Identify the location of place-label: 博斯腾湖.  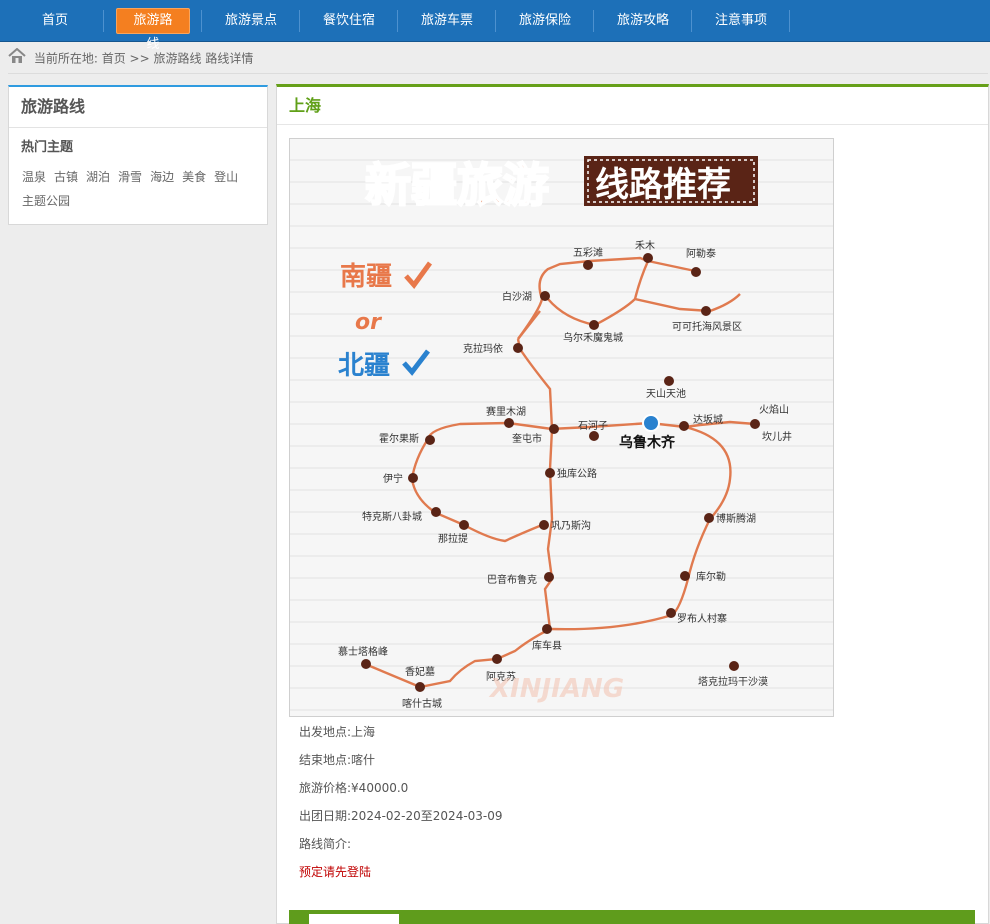
(736, 518).